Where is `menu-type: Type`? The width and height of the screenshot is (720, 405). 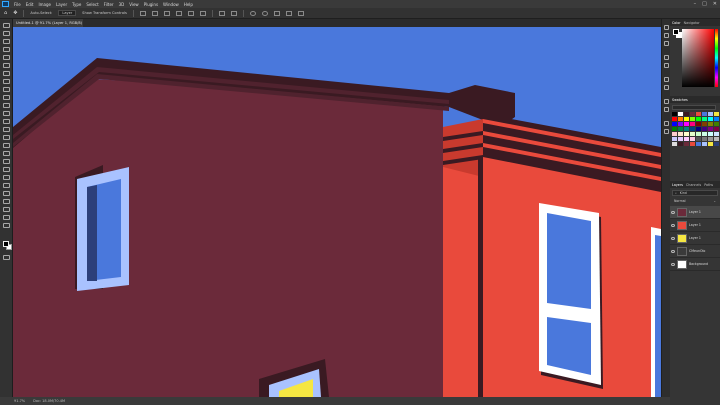
menu-type: Type is located at coordinates (76, 4).